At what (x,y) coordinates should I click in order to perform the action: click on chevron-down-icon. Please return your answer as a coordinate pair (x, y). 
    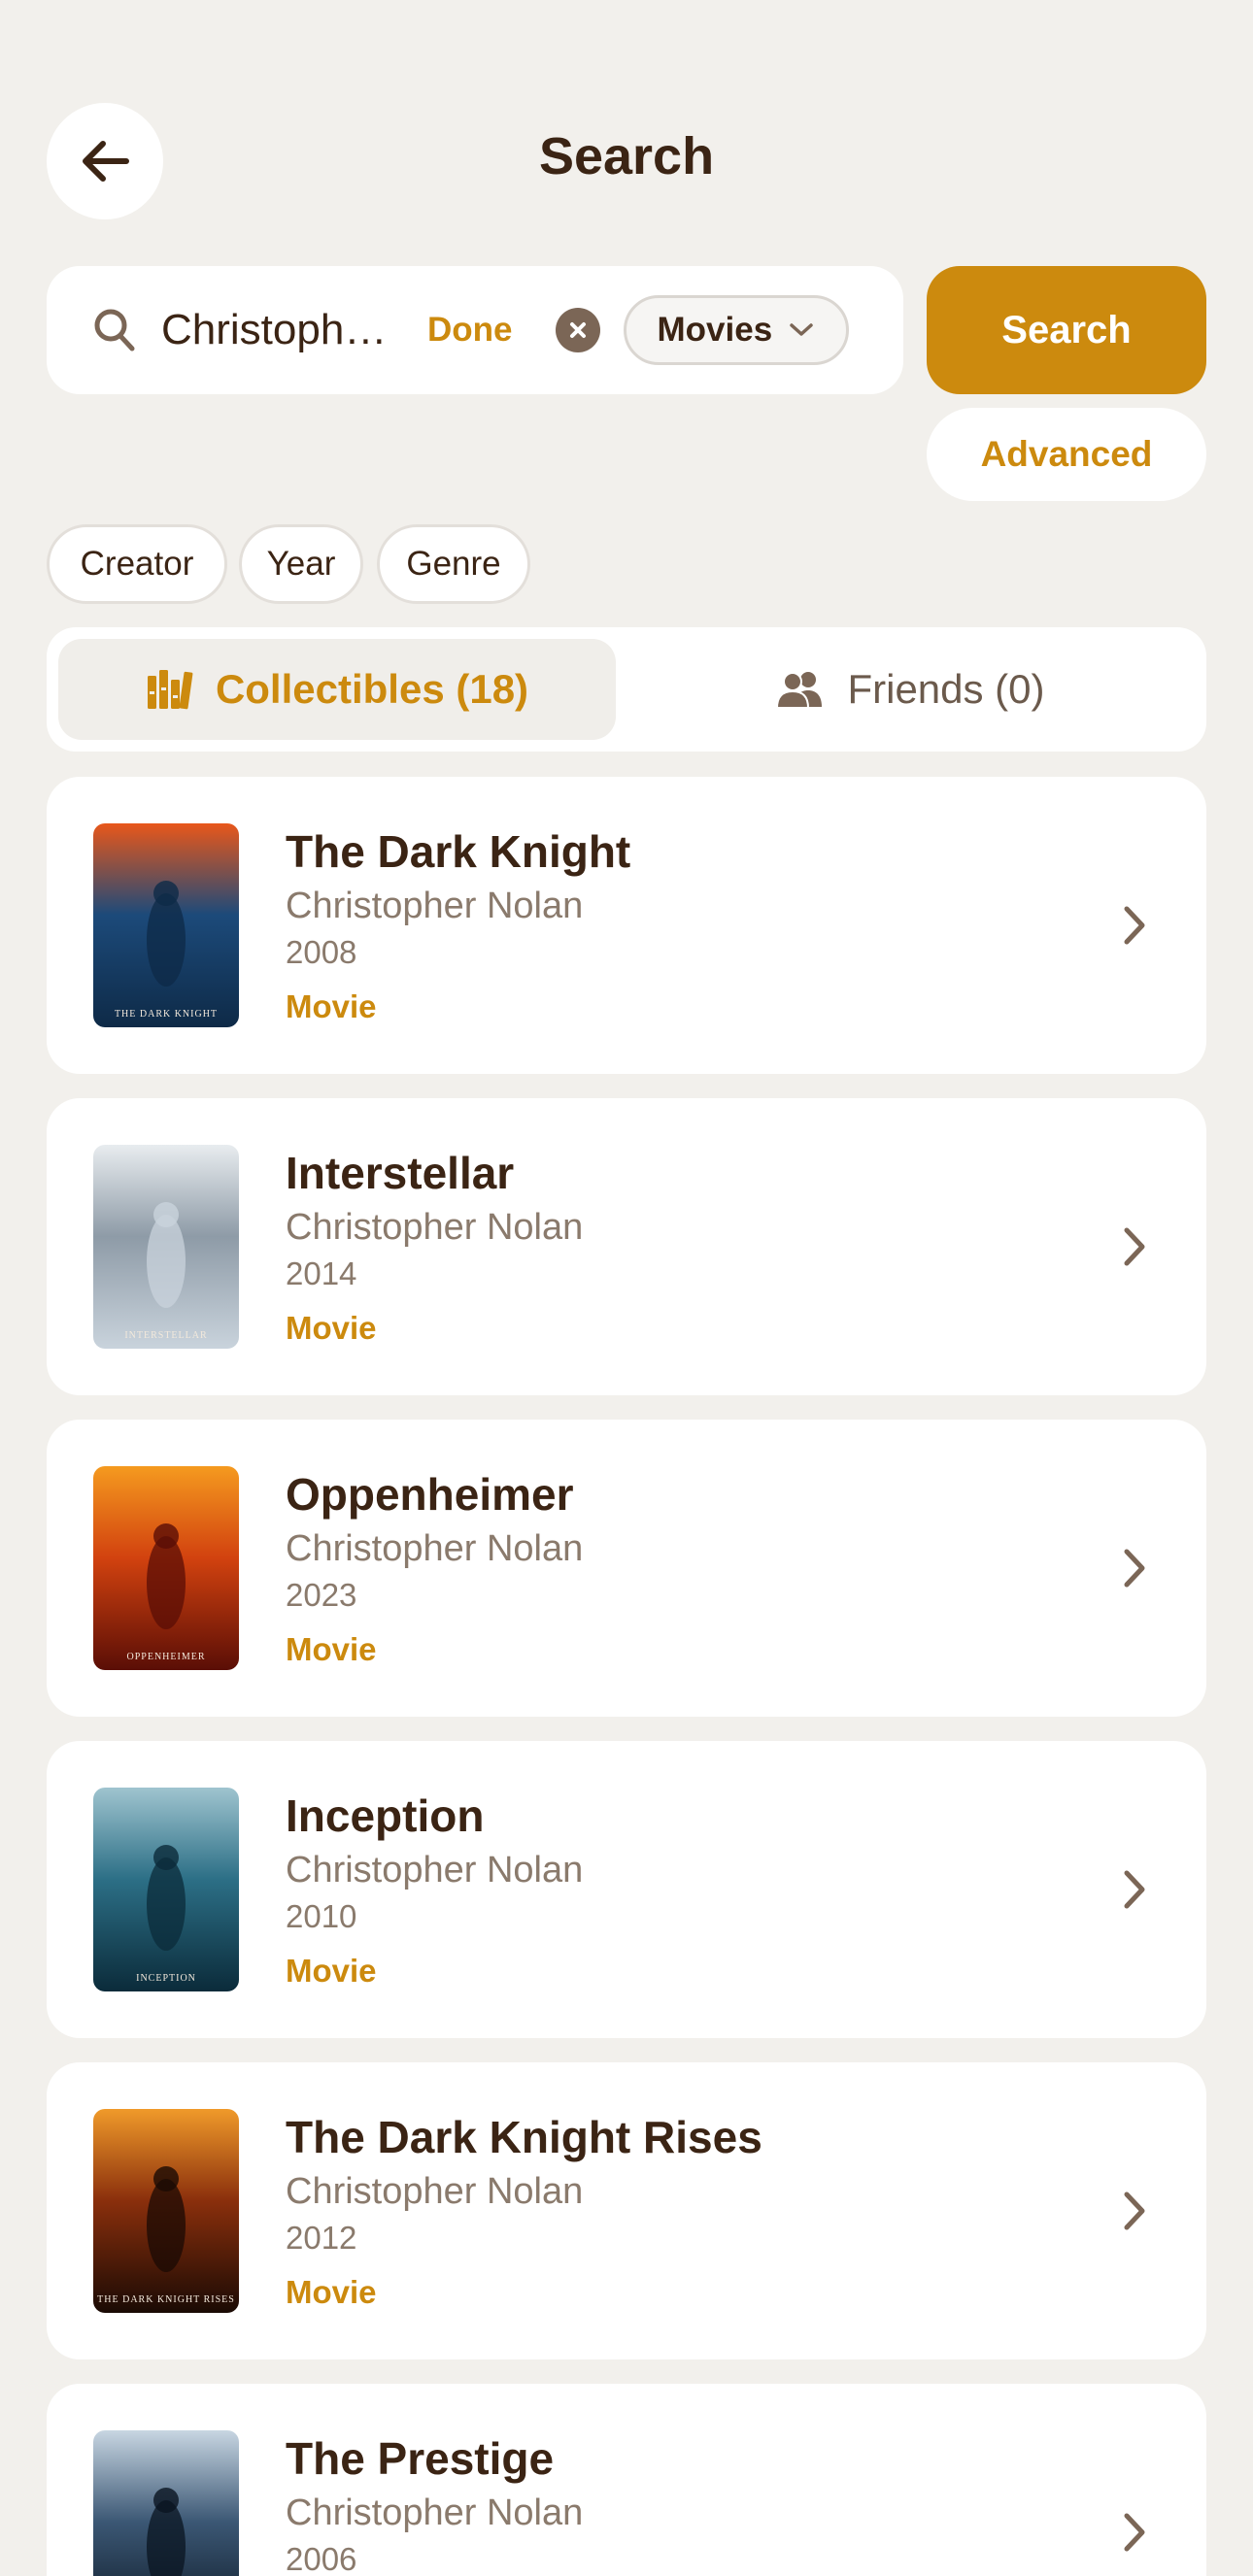
    Looking at the image, I should click on (802, 330).